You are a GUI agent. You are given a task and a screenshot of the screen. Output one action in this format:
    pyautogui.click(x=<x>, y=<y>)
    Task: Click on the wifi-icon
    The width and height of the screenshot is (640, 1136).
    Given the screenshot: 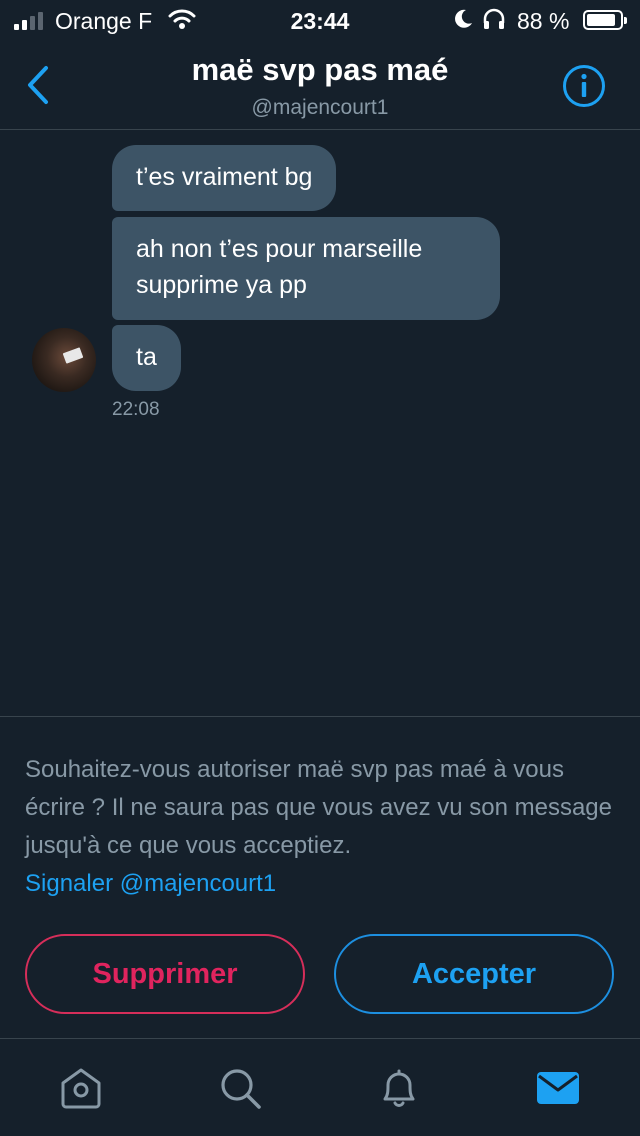 What is the action you would take?
    pyautogui.click(x=182, y=22)
    